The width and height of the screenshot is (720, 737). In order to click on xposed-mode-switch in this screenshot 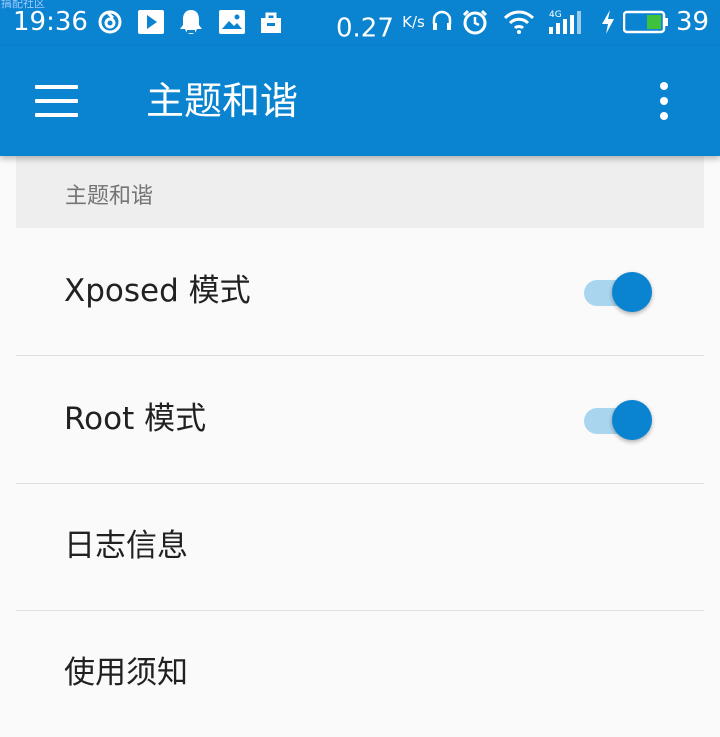, I will do `click(620, 292)`.